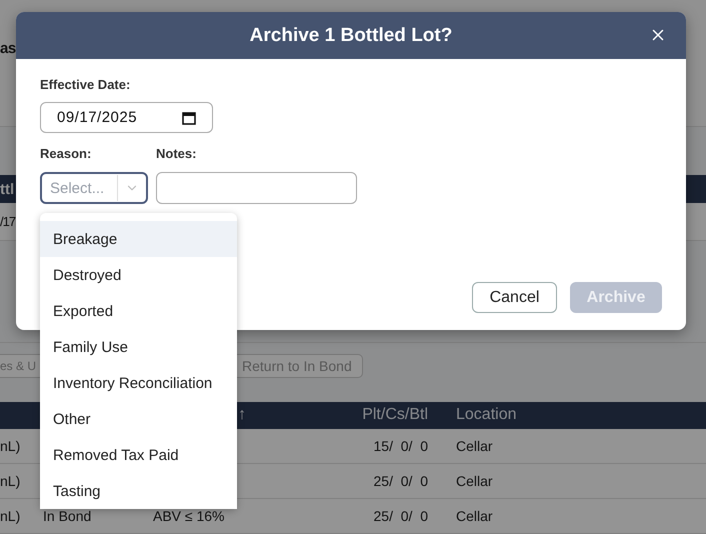 The width and height of the screenshot is (706, 534). Describe the element at coordinates (138, 383) in the screenshot. I see `menu-option: Inventory Reconciliation` at that location.